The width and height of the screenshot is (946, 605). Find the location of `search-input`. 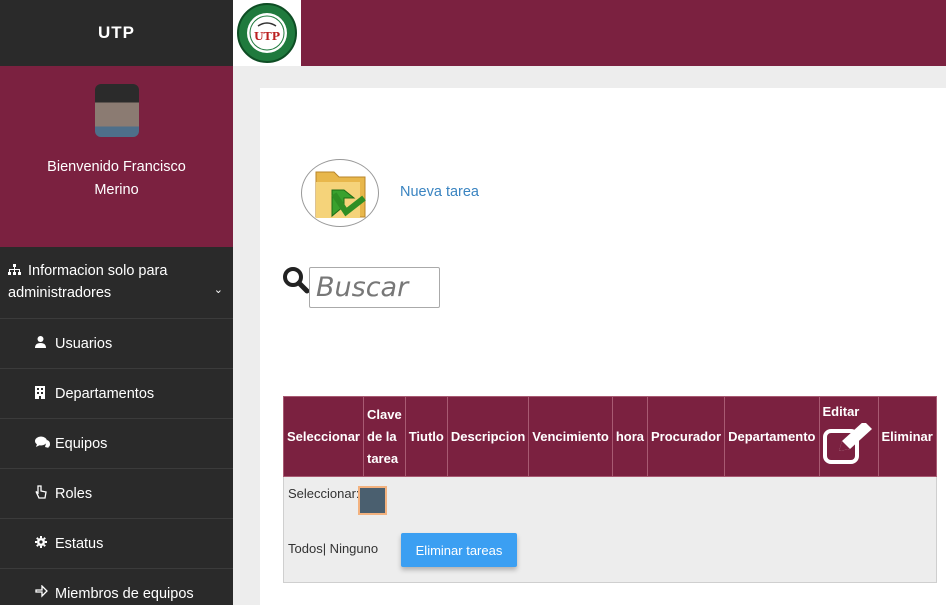

search-input is located at coordinates (374, 287).